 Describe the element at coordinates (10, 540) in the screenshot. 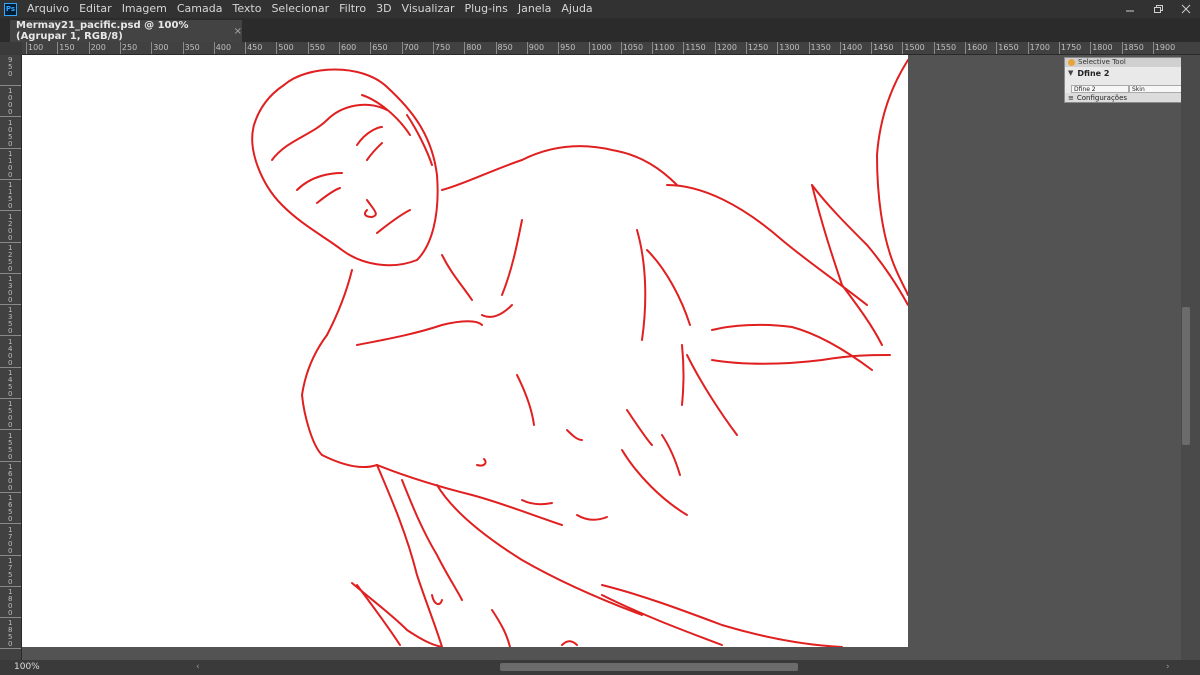

I see `ruler-label: 1700` at that location.